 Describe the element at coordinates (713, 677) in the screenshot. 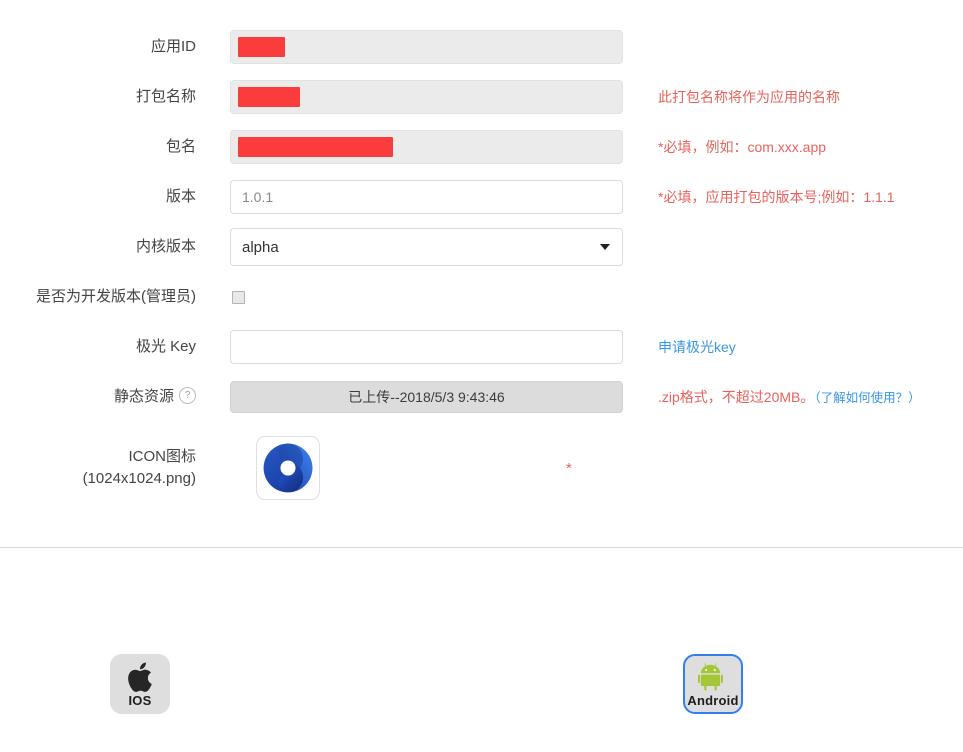

I see `android-icon` at that location.